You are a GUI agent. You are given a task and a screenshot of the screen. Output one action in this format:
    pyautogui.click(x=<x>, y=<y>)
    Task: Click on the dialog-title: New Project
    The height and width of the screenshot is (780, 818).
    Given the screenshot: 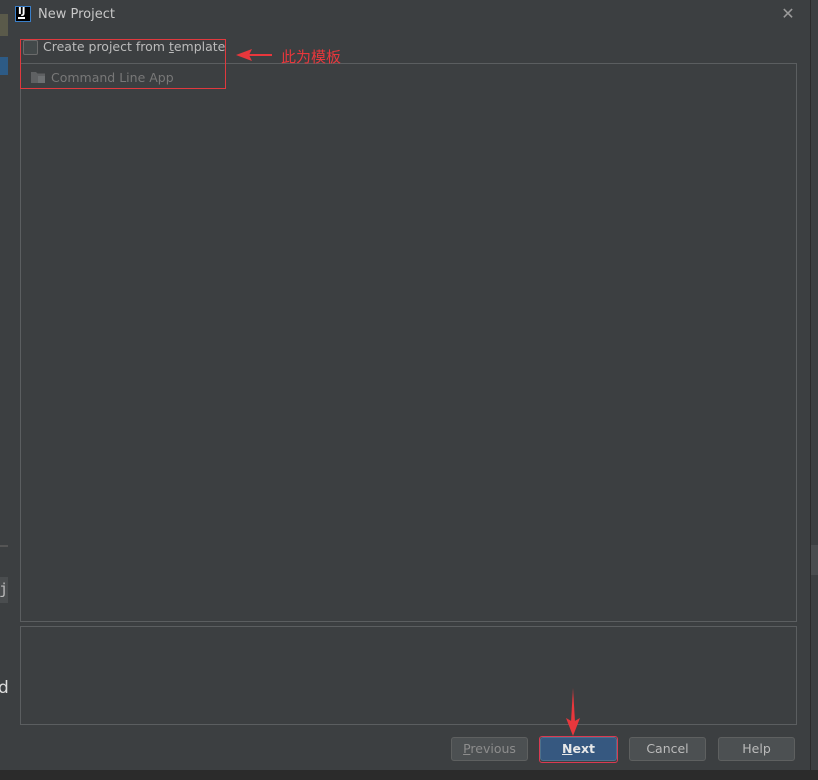 What is the action you would take?
    pyautogui.click(x=76, y=14)
    